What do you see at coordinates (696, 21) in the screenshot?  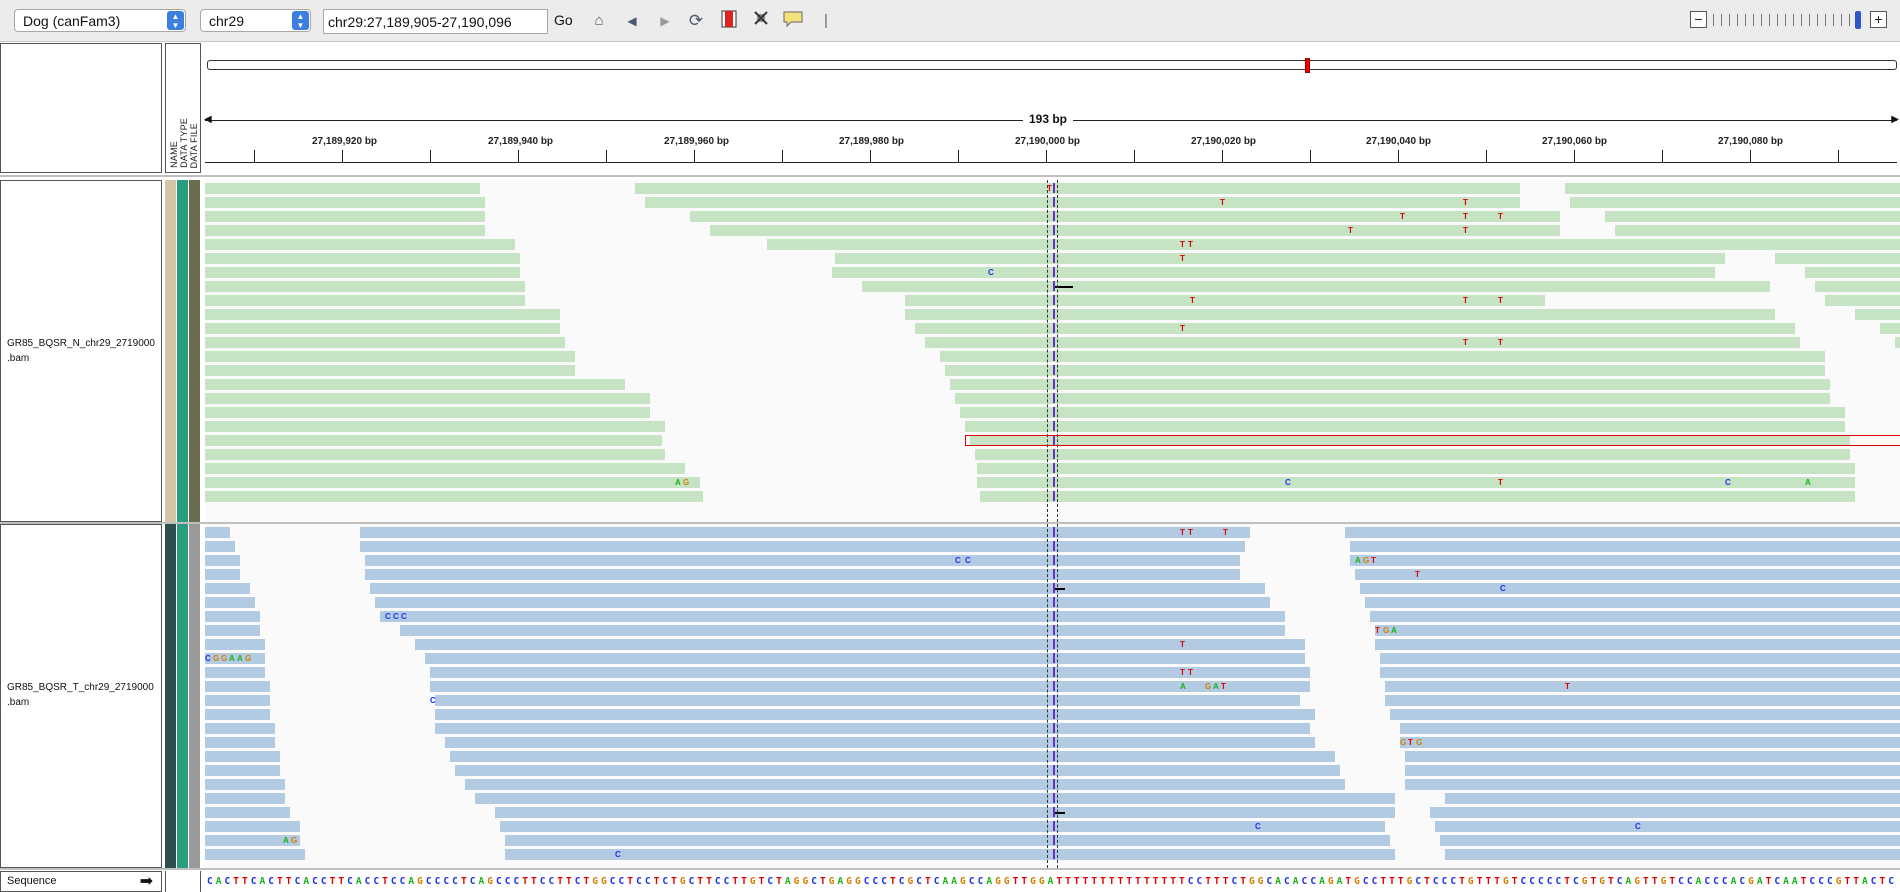 I see `refresh-icon: ⟳` at bounding box center [696, 21].